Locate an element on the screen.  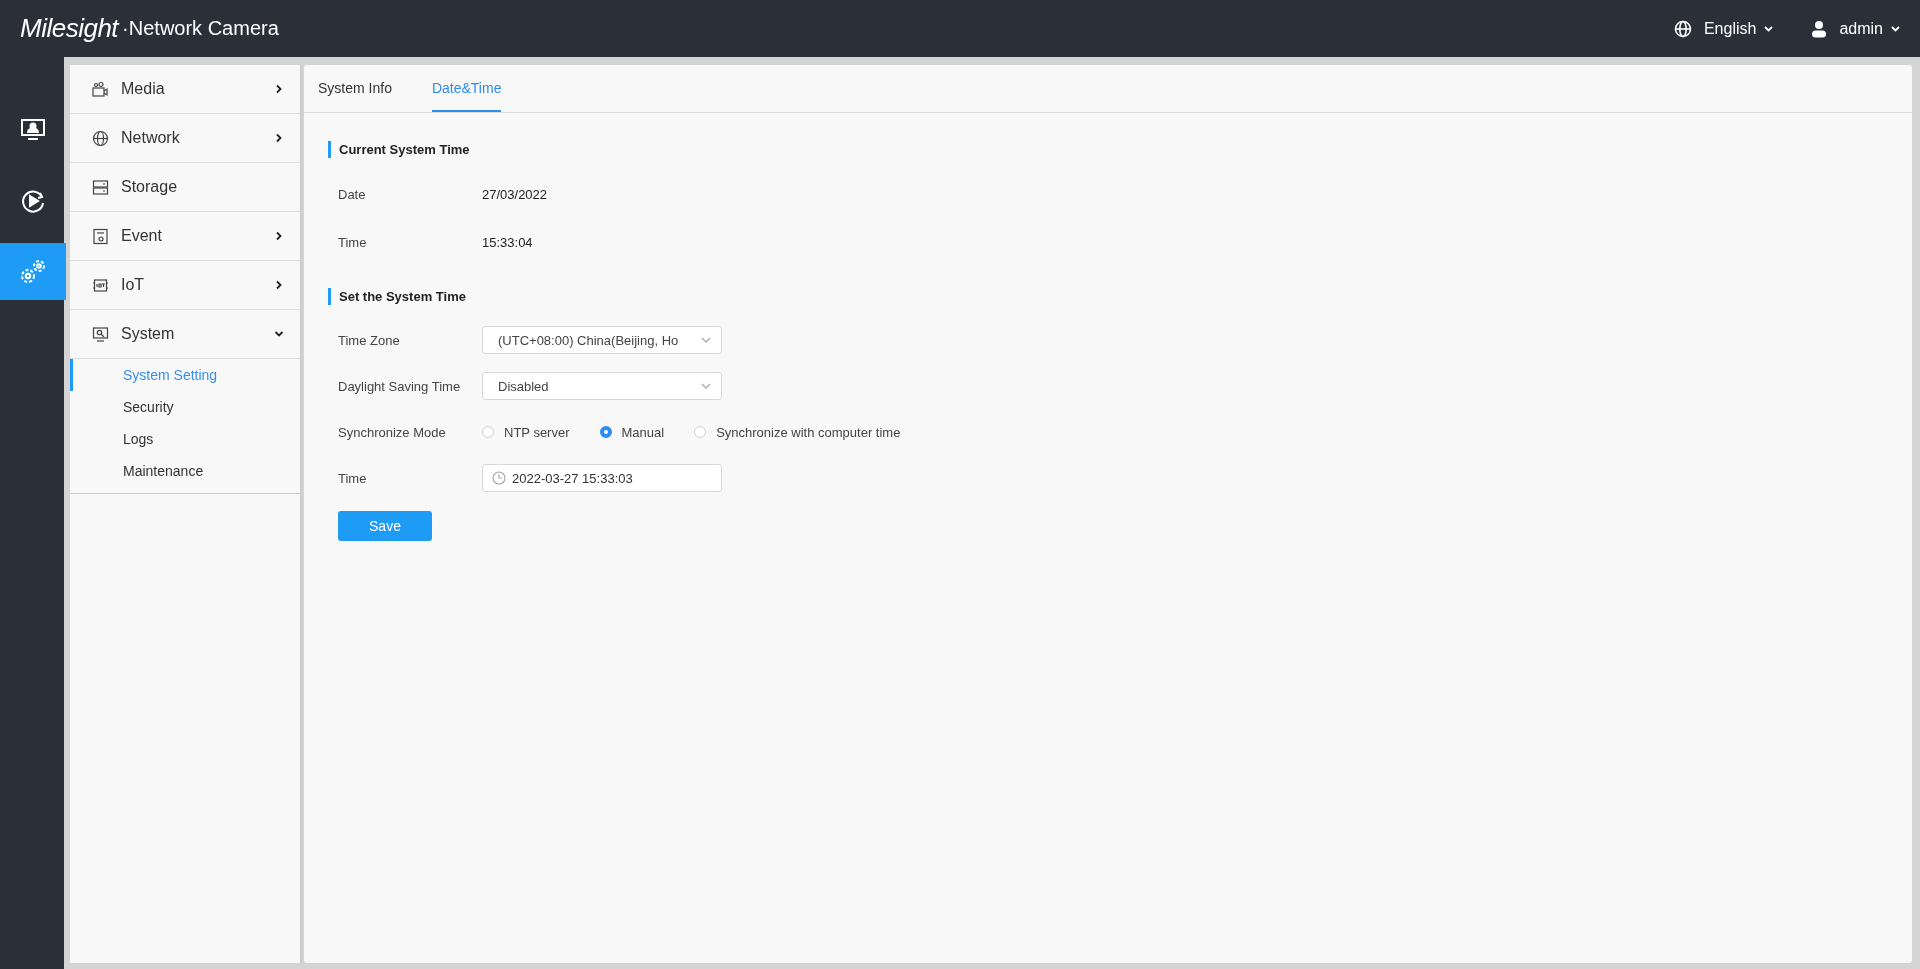
network-icon is located at coordinates (100, 138).